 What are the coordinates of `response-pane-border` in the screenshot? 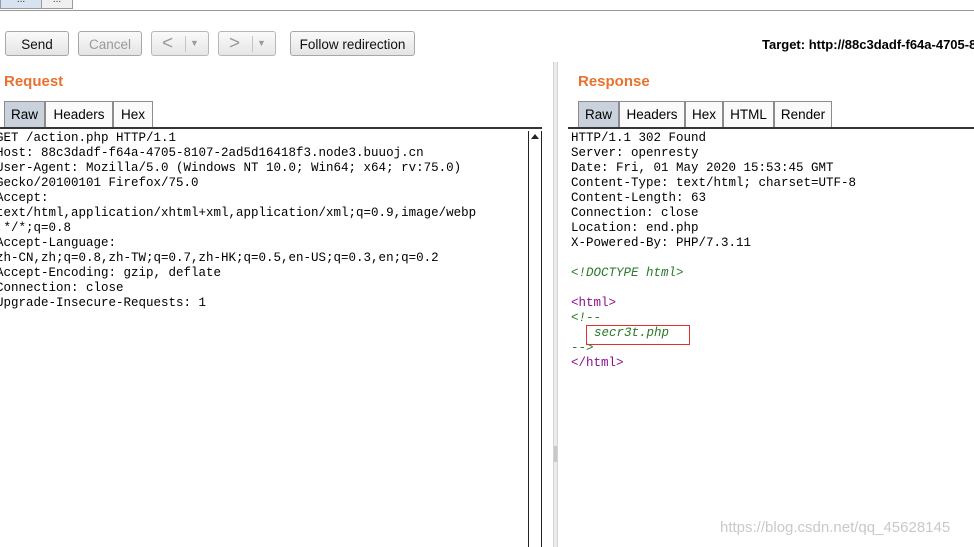 It's located at (771, 128).